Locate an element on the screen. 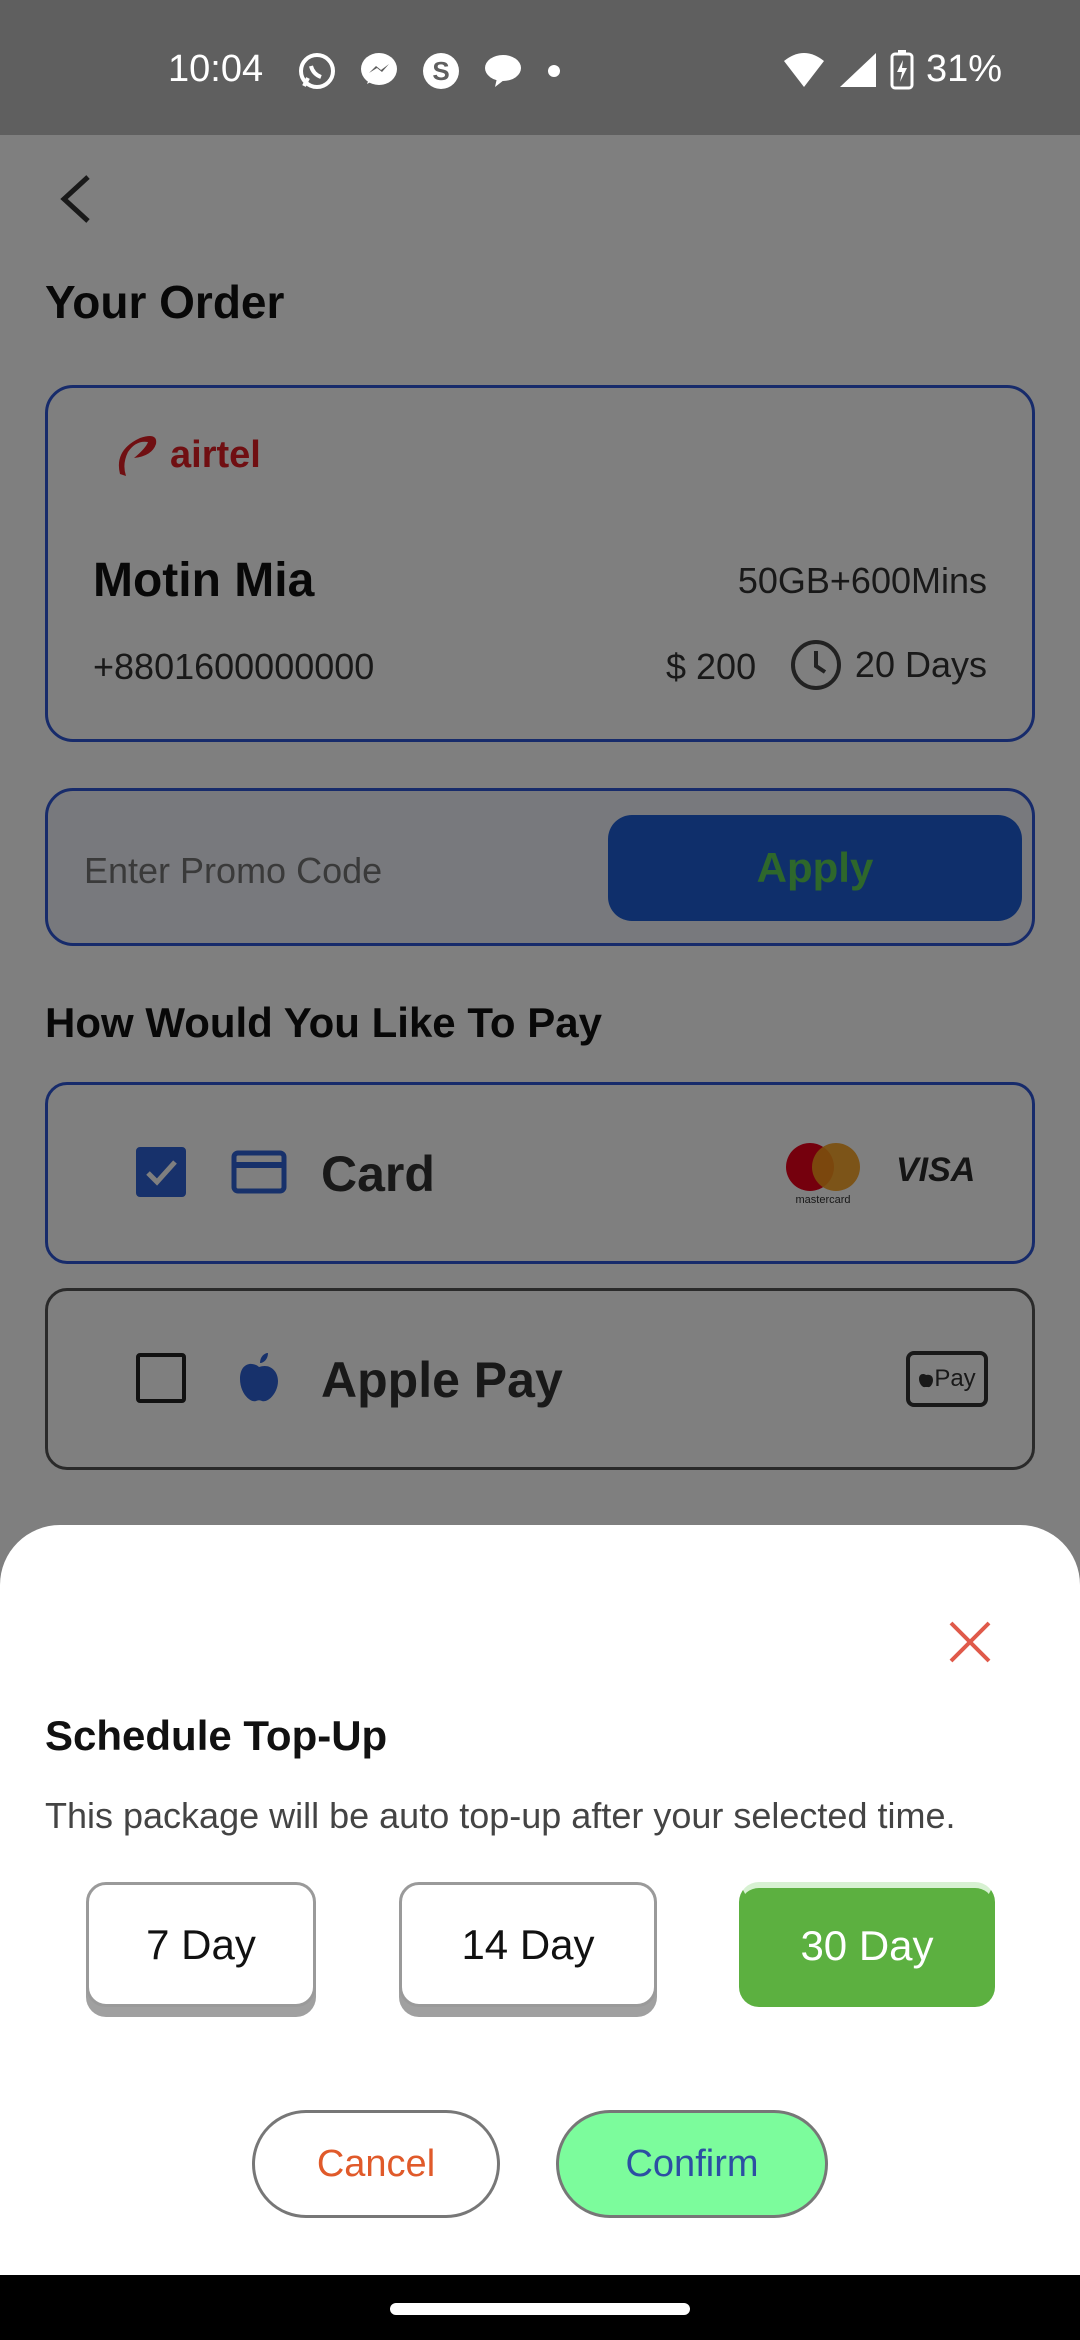  skype-icon: S is located at coordinates (441, 71).